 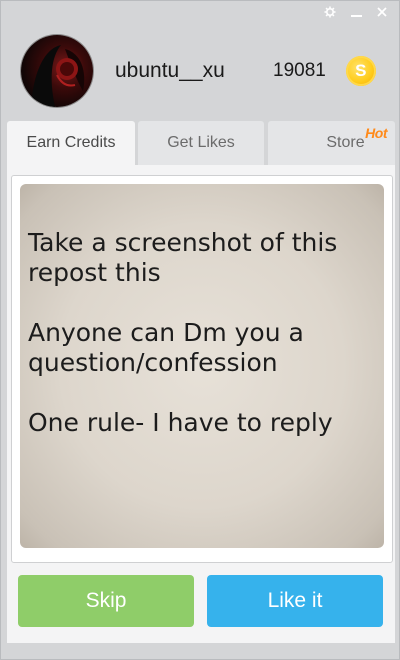 I want to click on tab-earn-credits: Earn Credits, so click(x=71, y=143).